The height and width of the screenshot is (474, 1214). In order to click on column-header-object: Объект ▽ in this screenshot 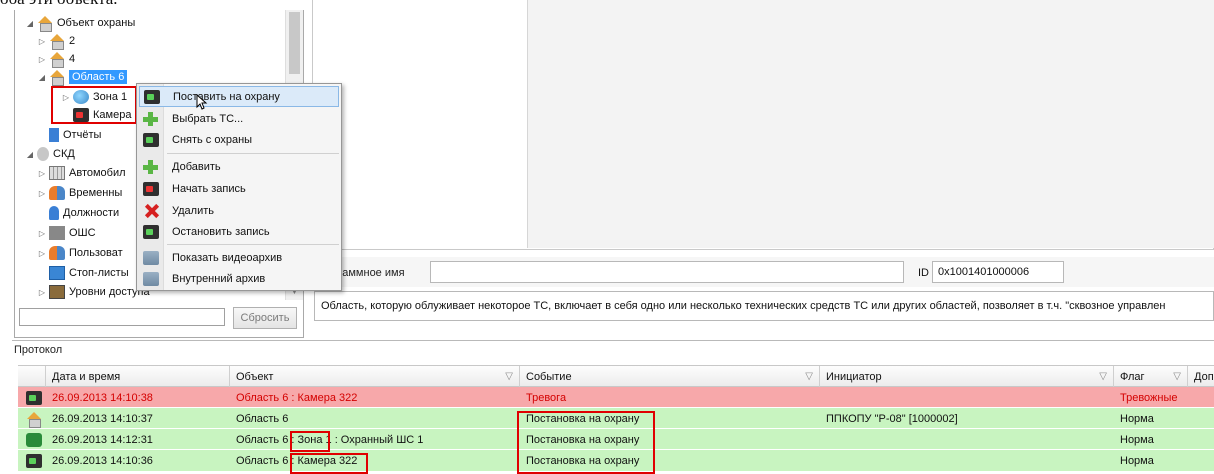, I will do `click(375, 377)`.